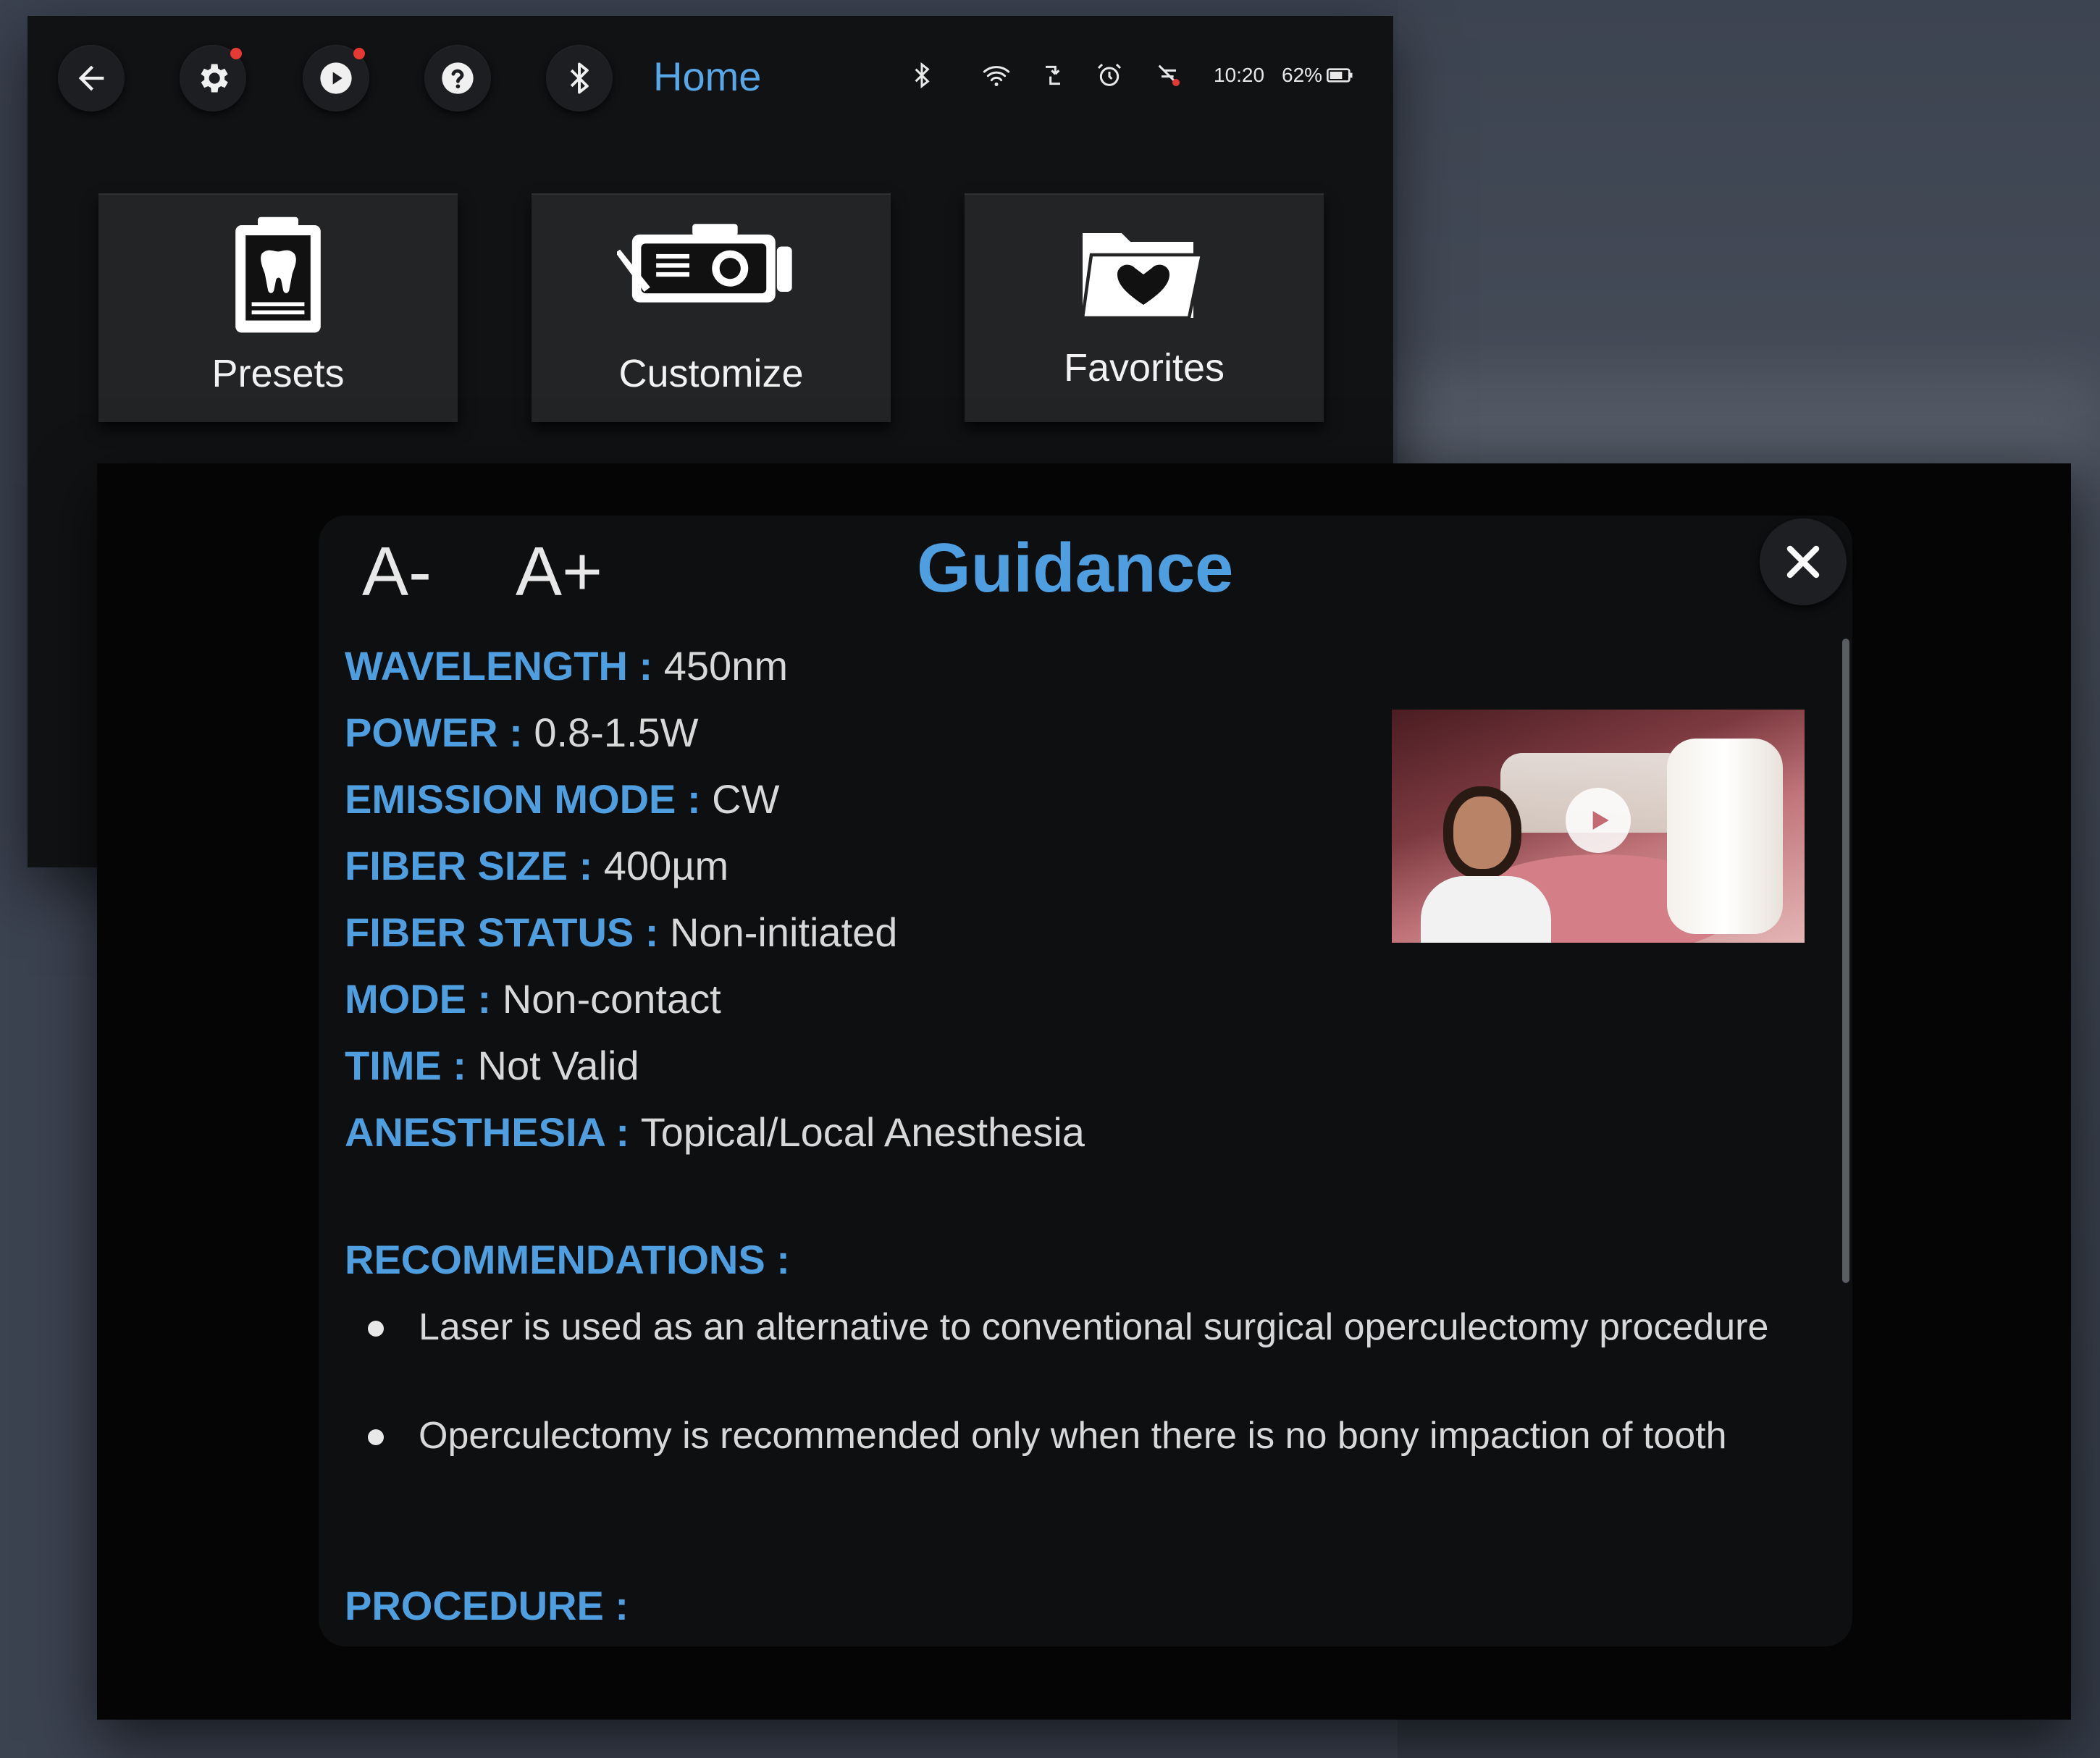  What do you see at coordinates (707, 76) in the screenshot?
I see `page-title: Home` at bounding box center [707, 76].